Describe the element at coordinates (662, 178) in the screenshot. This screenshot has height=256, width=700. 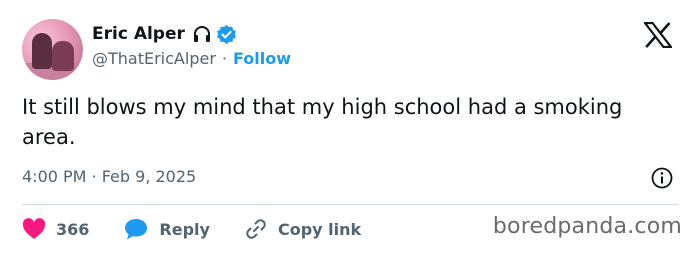
I see `info-icon` at that location.